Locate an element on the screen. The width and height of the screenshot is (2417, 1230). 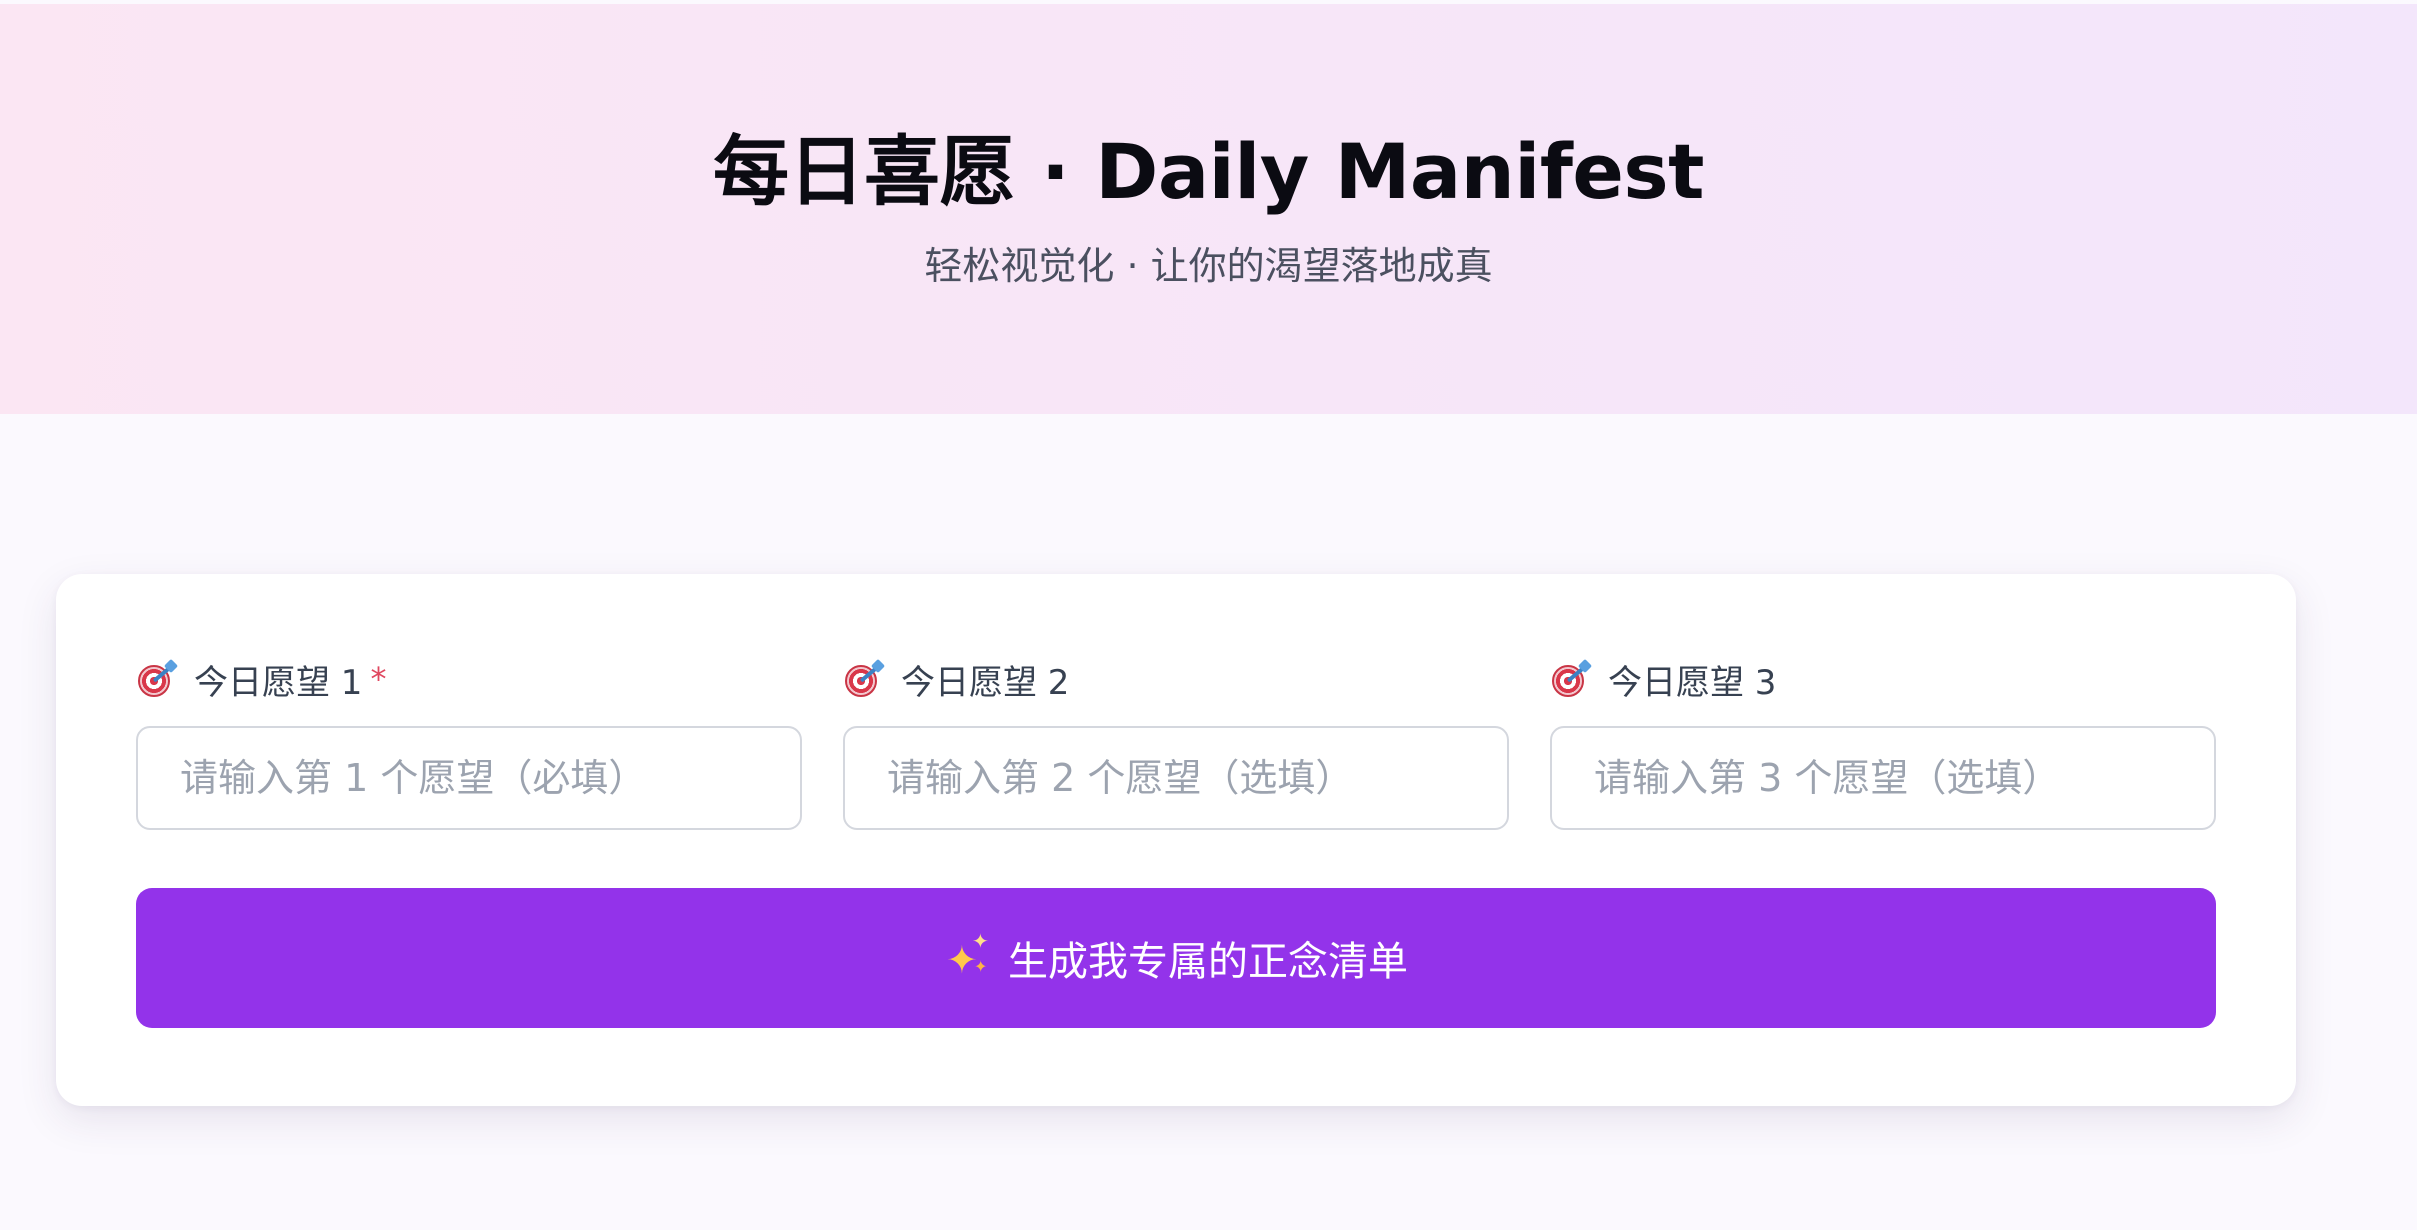
generate-list-label: 生成我专属的正念清单 is located at coordinates (1208, 962).